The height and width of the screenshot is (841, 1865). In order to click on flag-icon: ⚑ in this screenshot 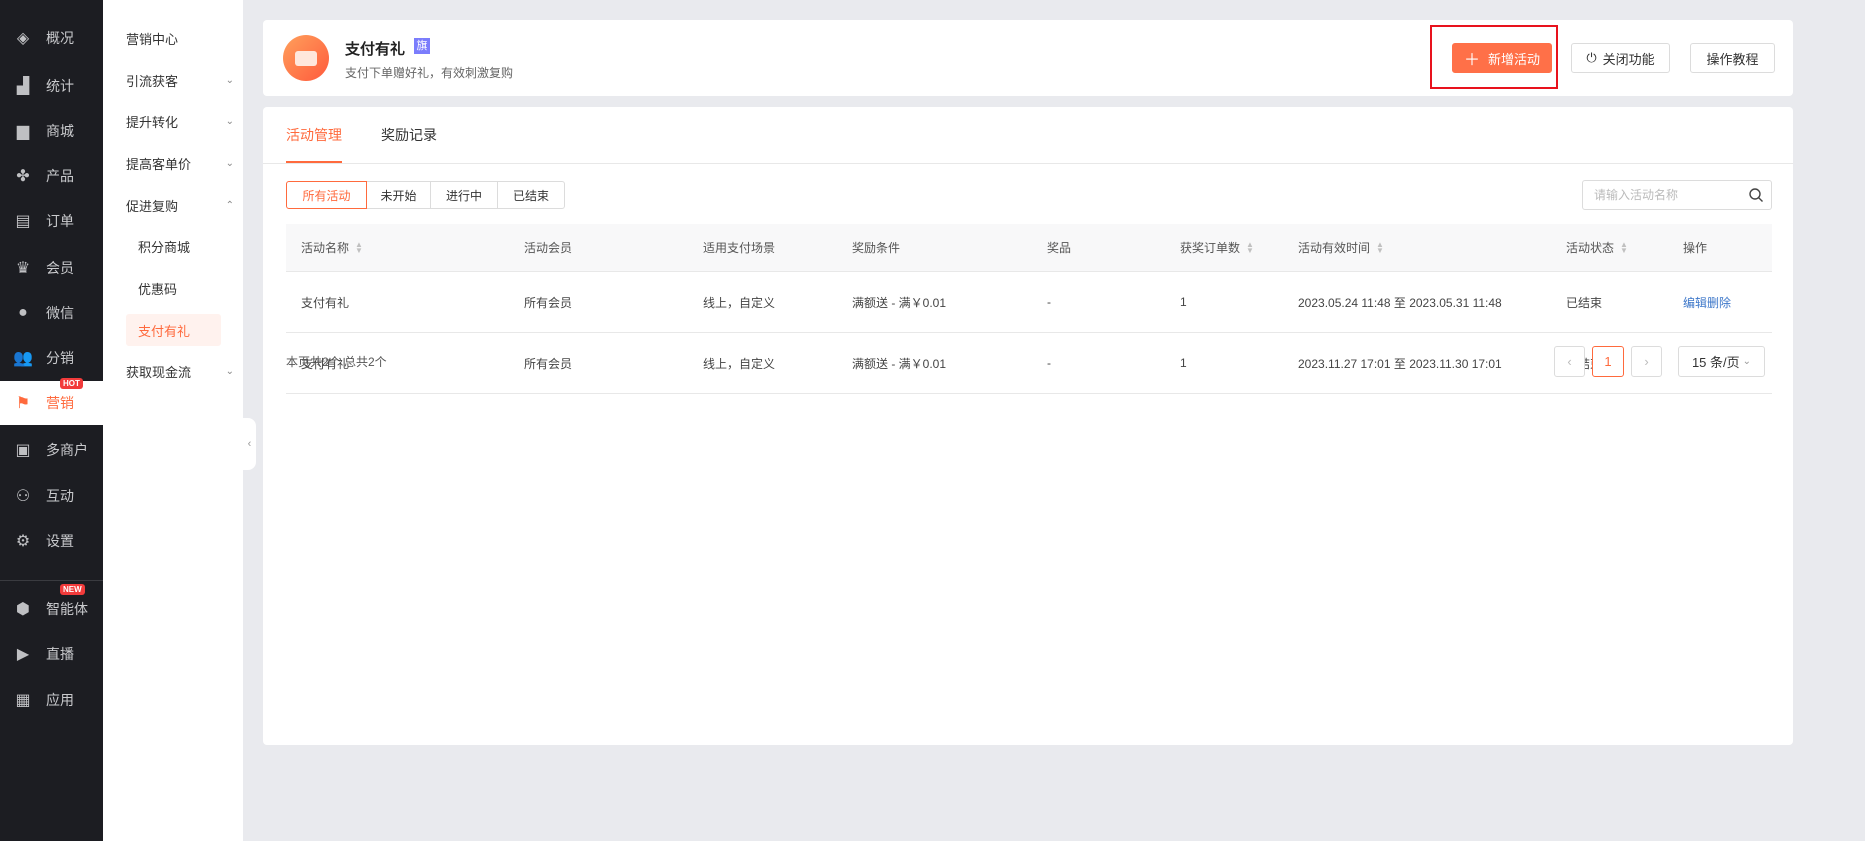, I will do `click(23, 403)`.